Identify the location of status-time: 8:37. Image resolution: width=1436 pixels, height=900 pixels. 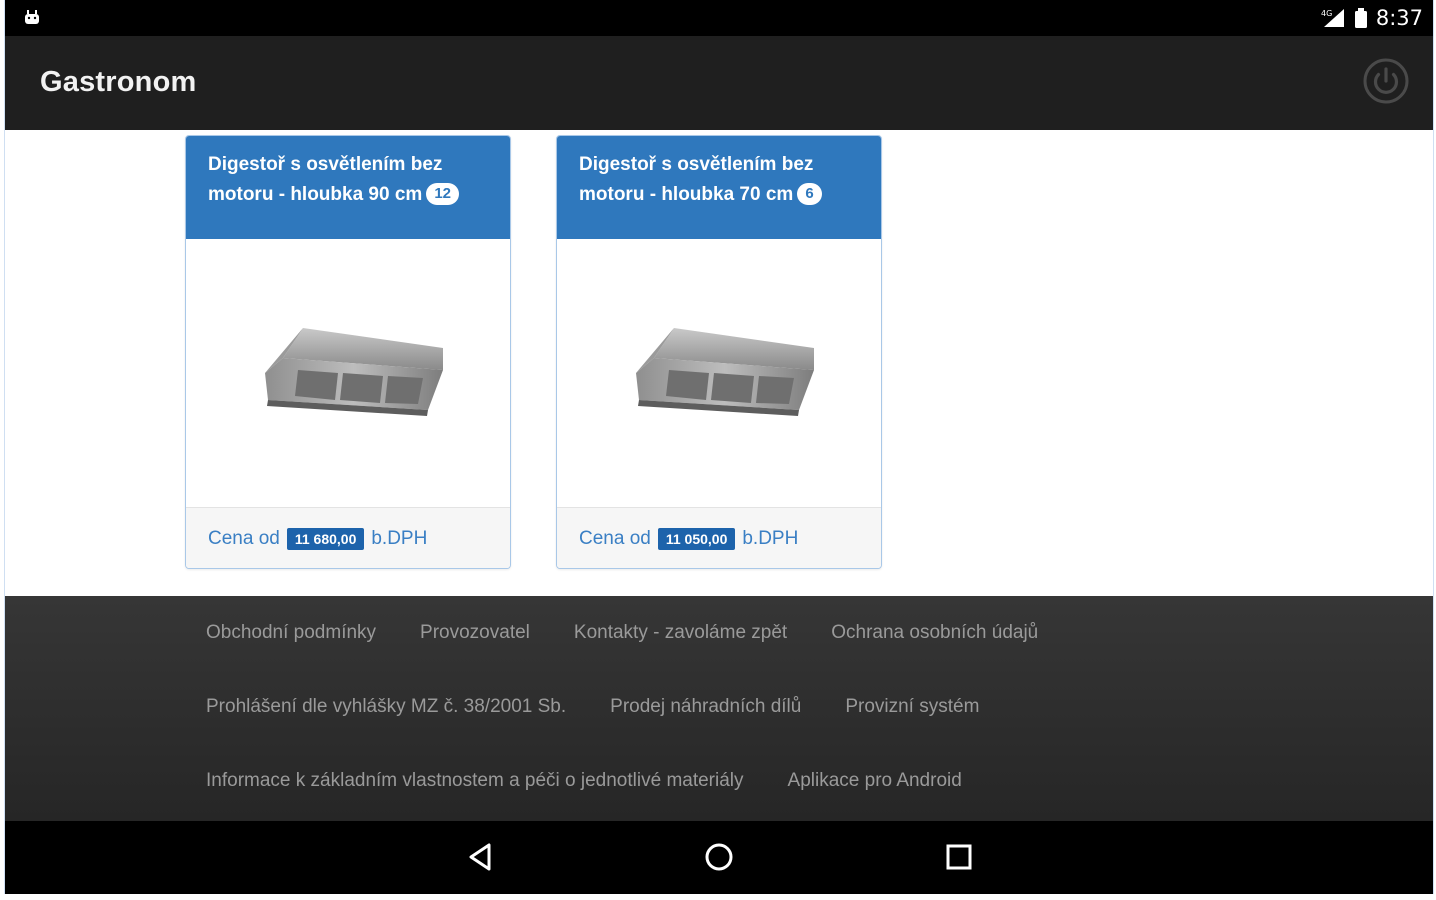
(1399, 18).